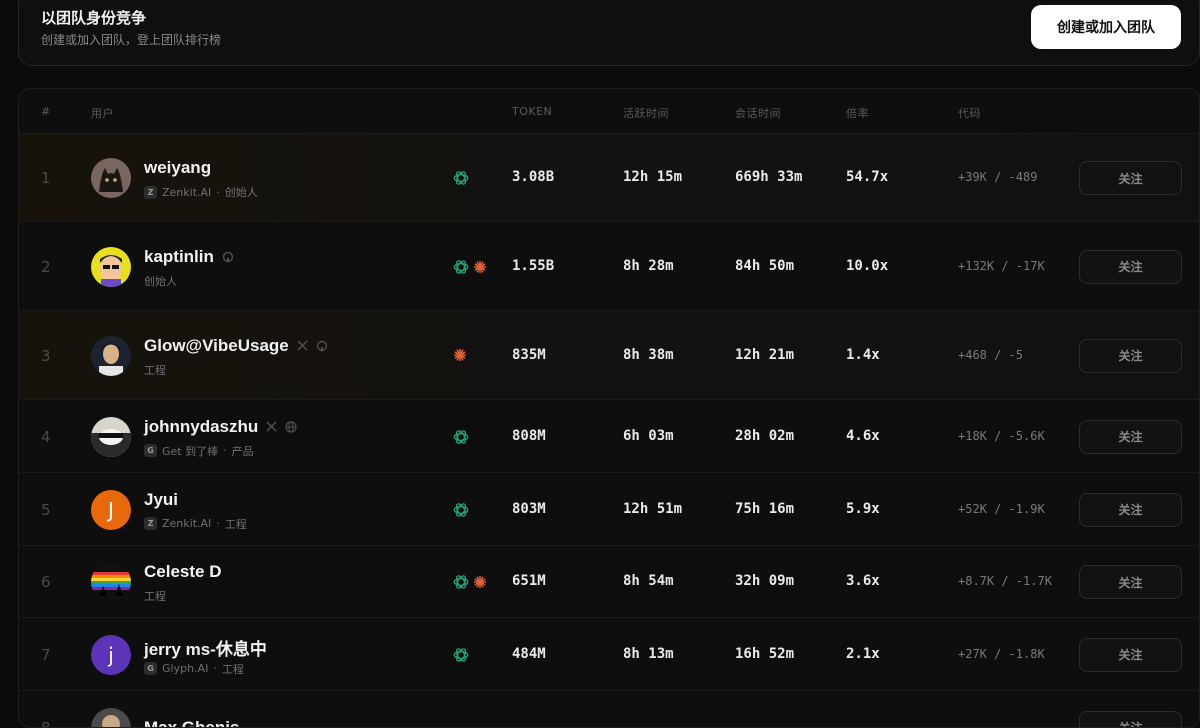 This screenshot has width=1200, height=728. What do you see at coordinates (185, 668) in the screenshot?
I see `org-name: Glyph.AI` at bounding box center [185, 668].